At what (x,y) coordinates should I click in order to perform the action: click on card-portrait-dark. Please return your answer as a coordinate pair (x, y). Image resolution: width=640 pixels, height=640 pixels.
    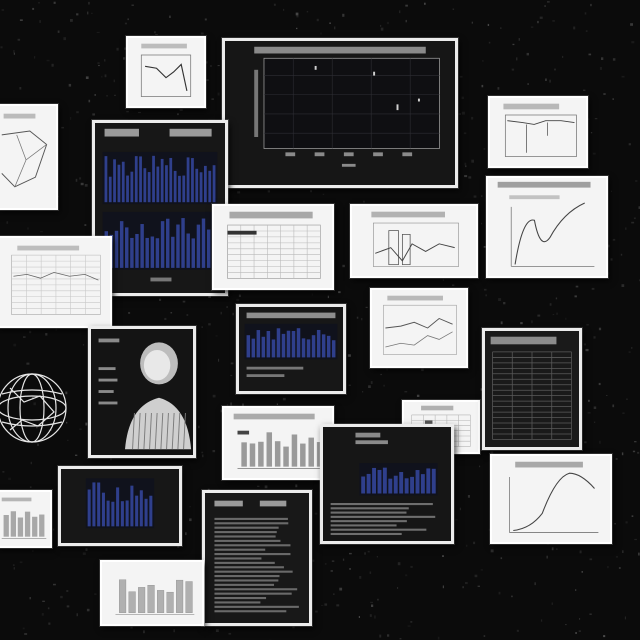
    Looking at the image, I should click on (142, 392).